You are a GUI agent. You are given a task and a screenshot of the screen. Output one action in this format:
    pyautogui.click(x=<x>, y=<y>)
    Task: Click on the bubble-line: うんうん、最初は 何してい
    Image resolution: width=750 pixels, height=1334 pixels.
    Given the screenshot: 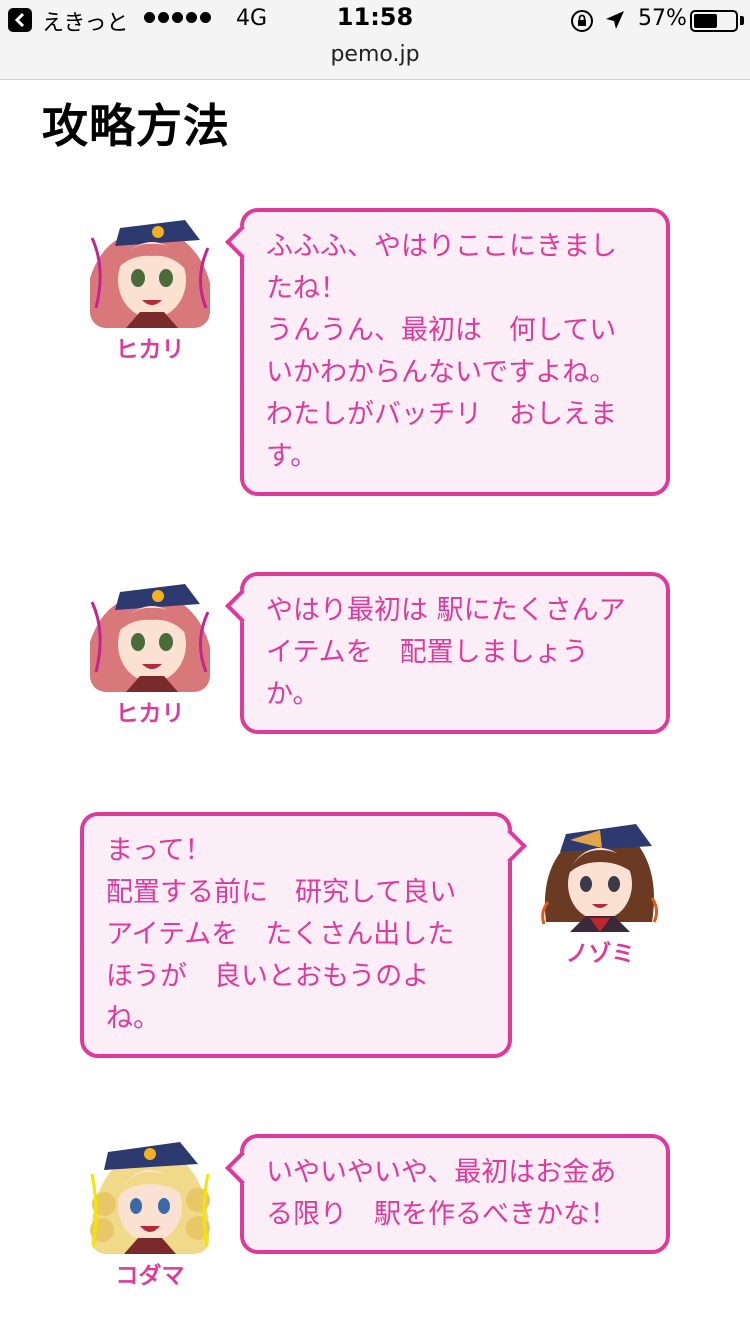 What is the action you would take?
    pyautogui.click(x=441, y=330)
    